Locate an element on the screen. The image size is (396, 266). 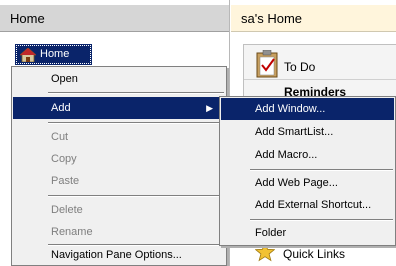
submenu-item-folder: Folder is located at coordinates (307, 233).